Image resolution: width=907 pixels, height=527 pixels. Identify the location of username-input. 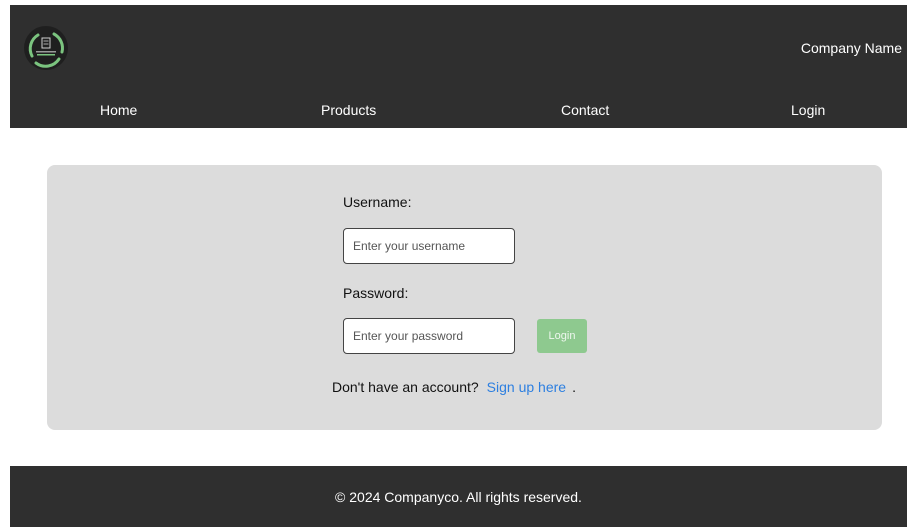
(429, 246).